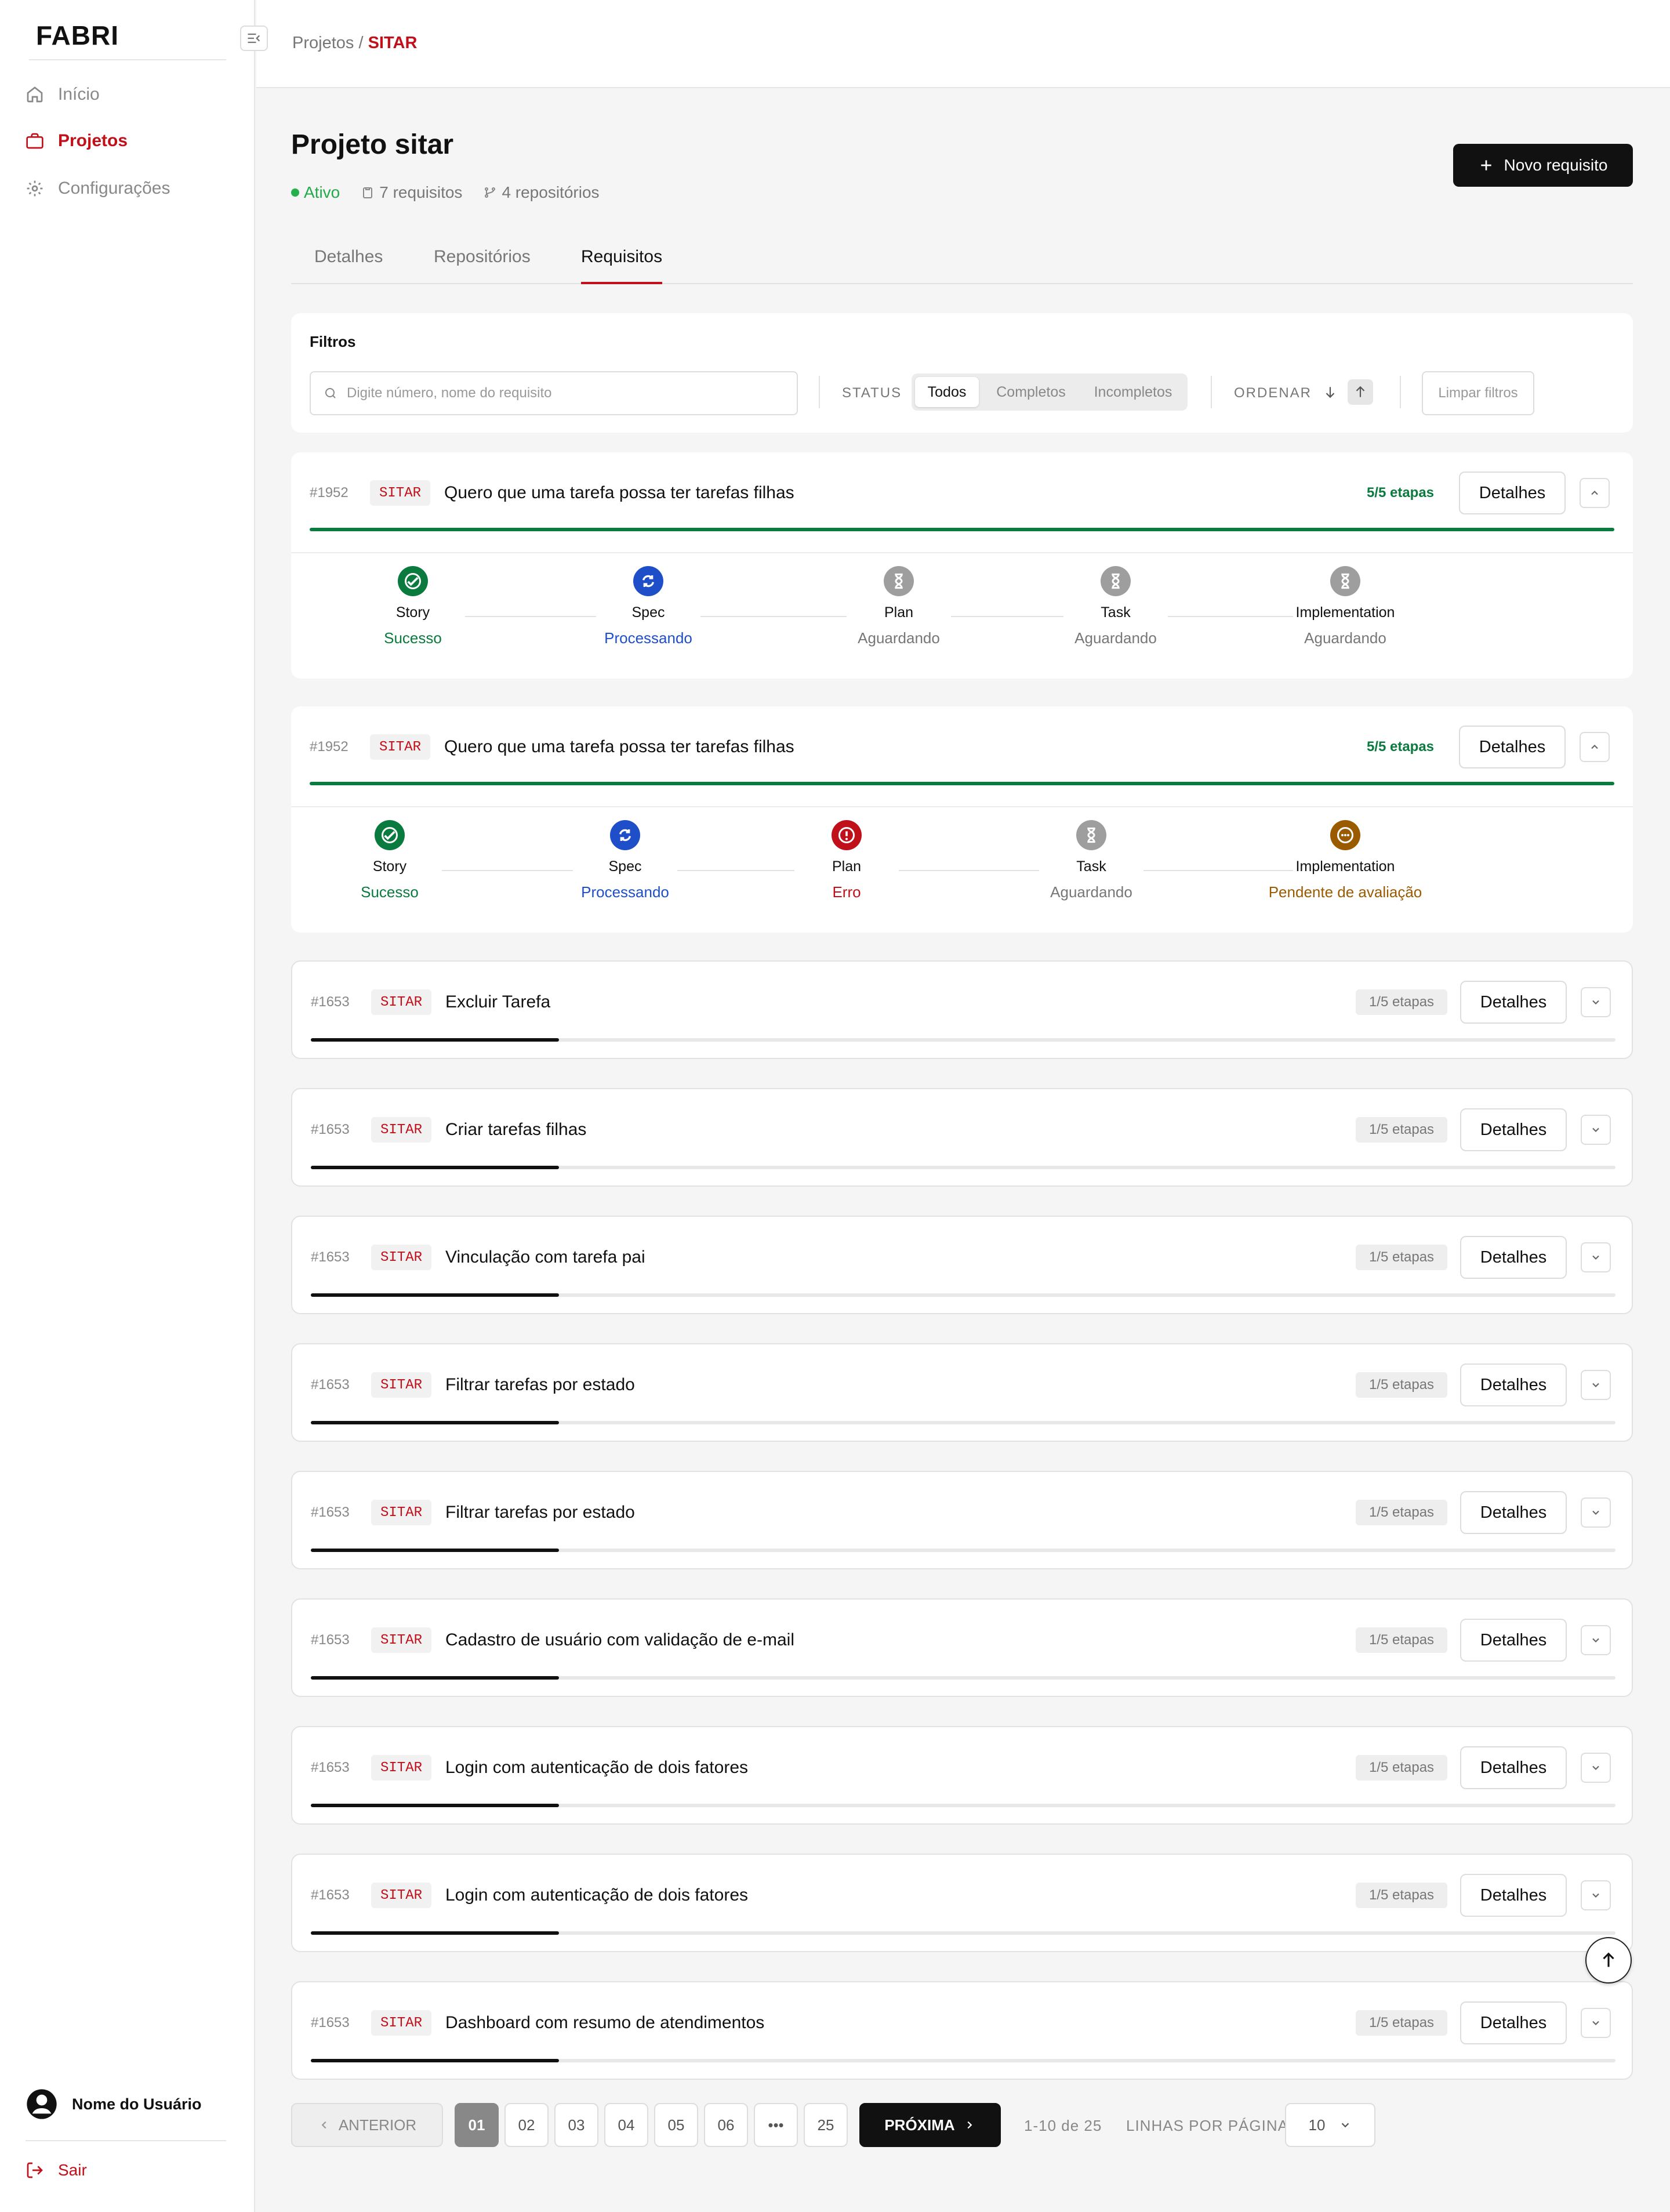  I want to click on filter-divider, so click(1212, 392).